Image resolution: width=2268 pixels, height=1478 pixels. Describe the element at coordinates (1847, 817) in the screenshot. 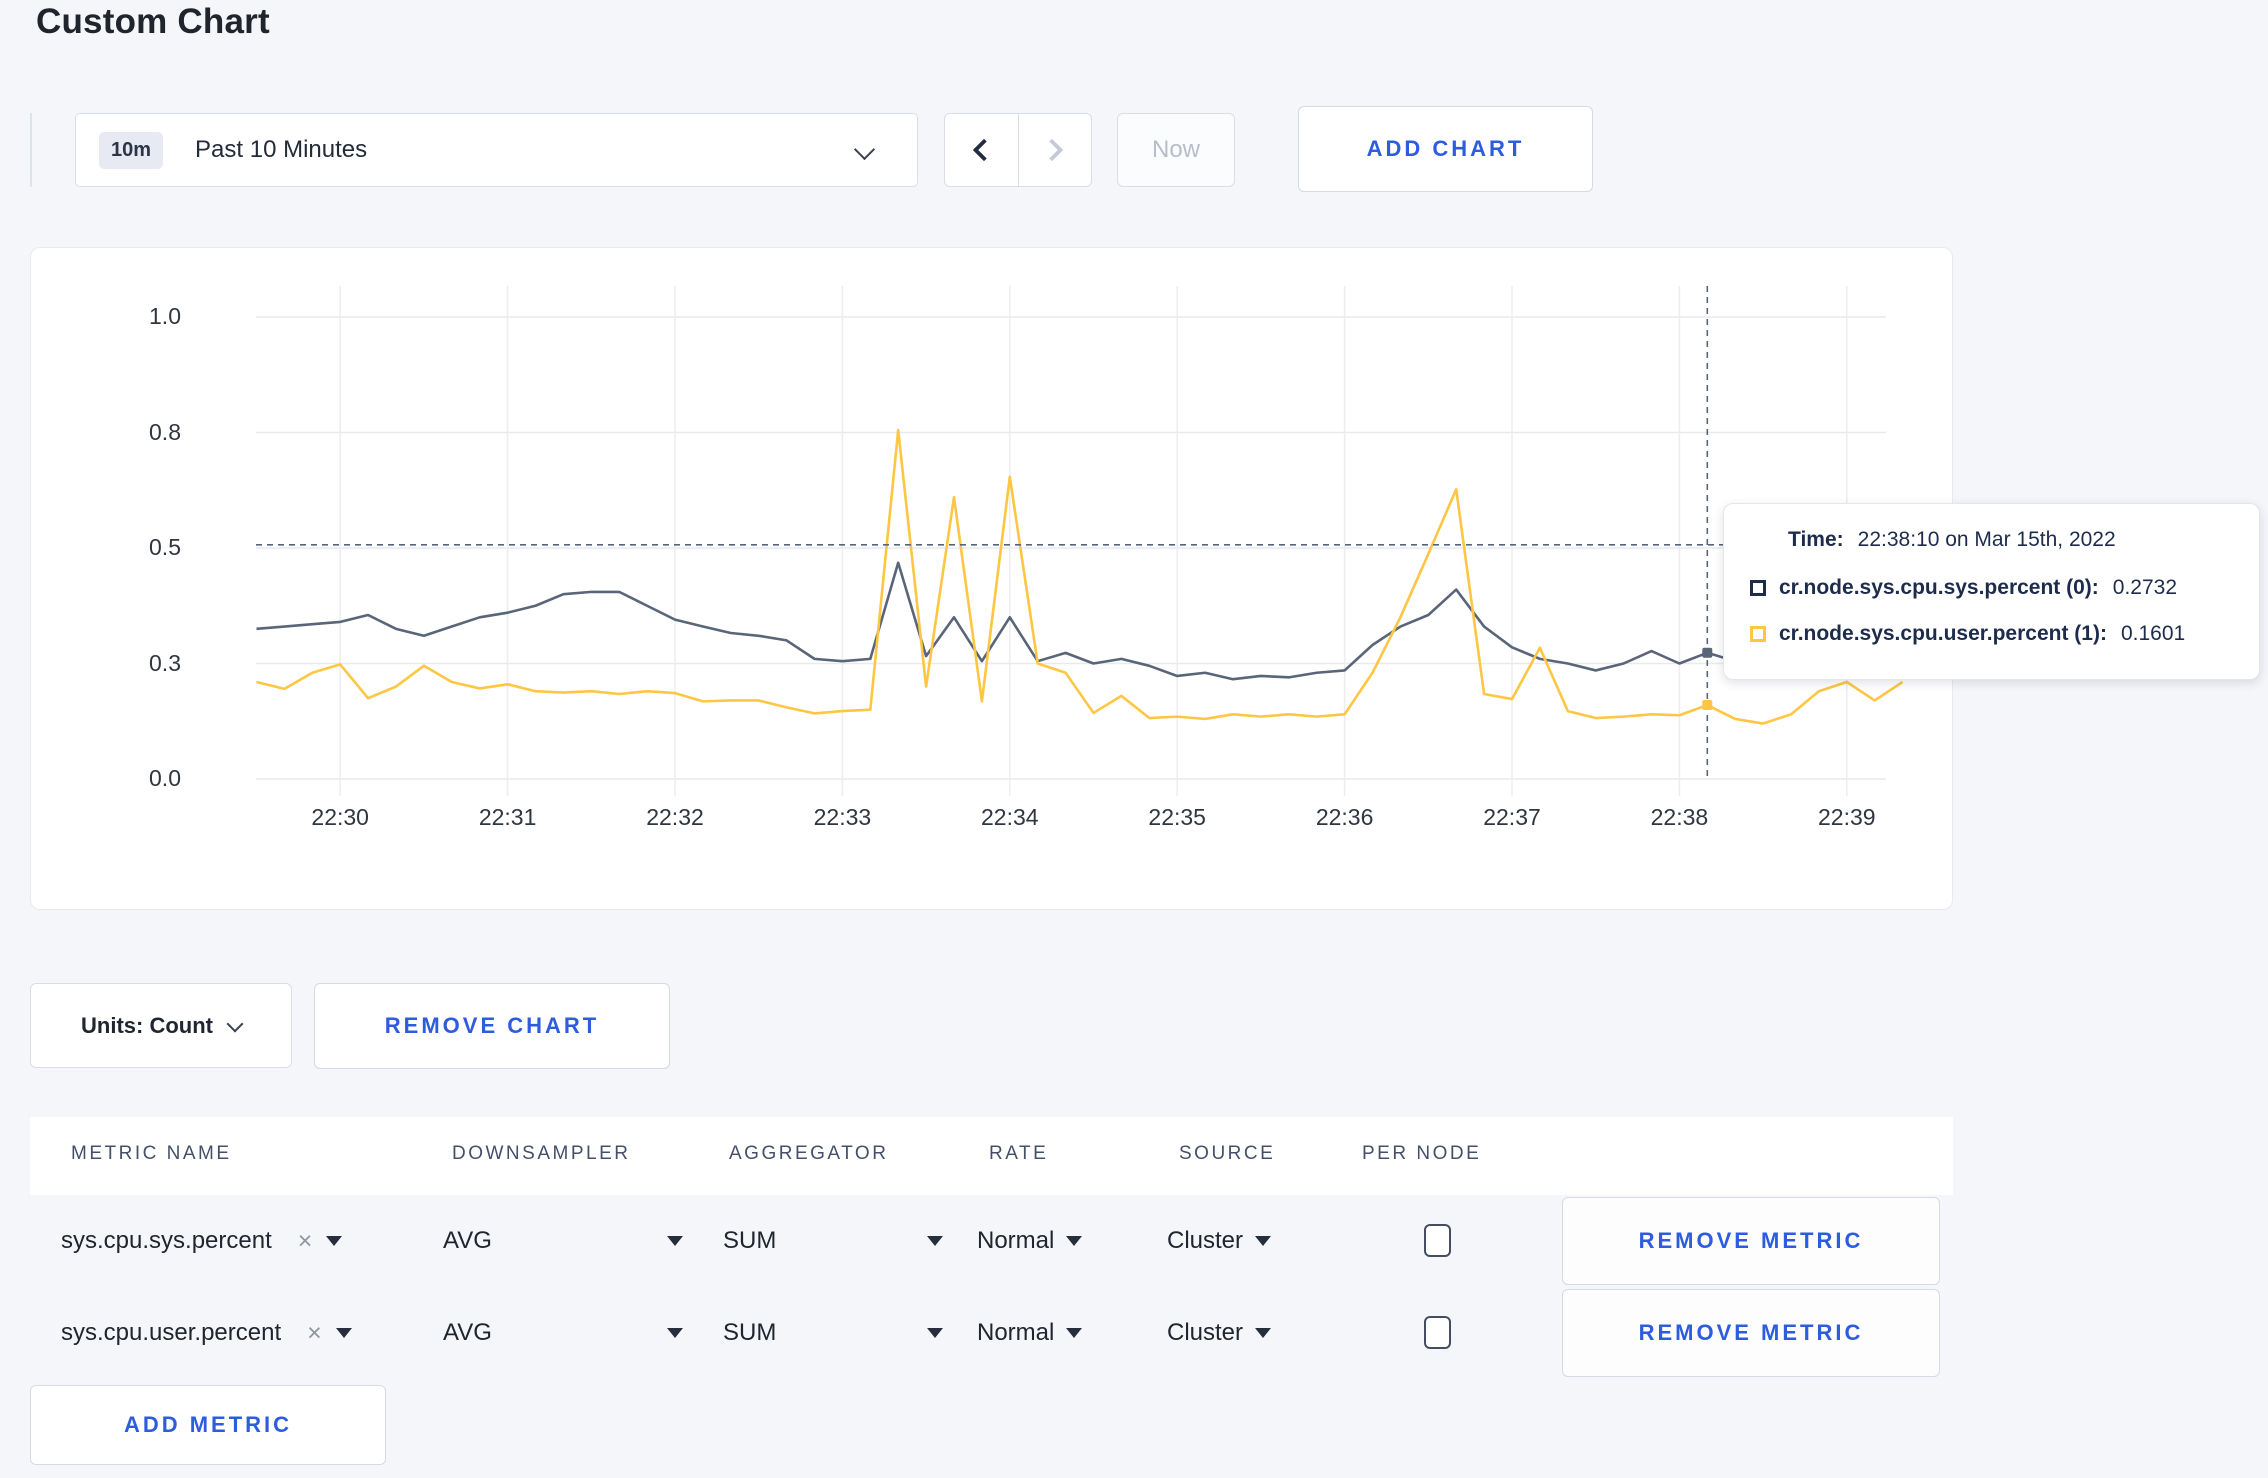

I see `x-tick-label: 22:39` at that location.